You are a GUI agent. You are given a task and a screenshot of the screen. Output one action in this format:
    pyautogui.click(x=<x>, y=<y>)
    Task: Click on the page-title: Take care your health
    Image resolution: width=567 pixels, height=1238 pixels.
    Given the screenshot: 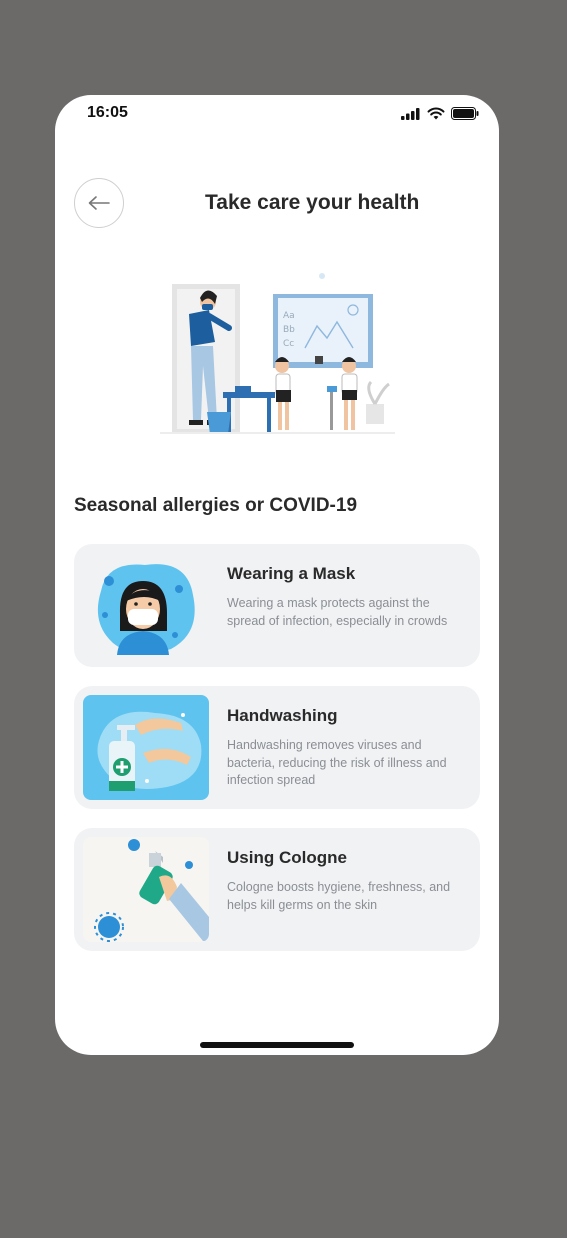 What is the action you would take?
    pyautogui.click(x=312, y=202)
    